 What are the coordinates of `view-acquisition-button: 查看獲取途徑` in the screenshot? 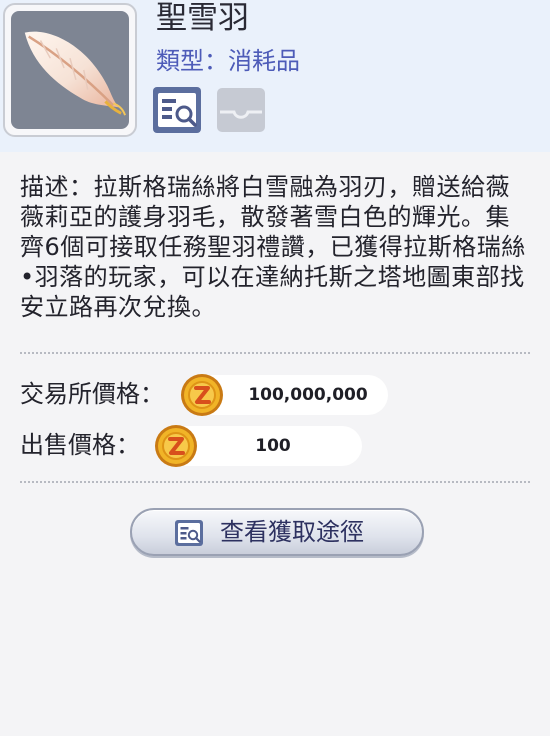 It's located at (277, 532).